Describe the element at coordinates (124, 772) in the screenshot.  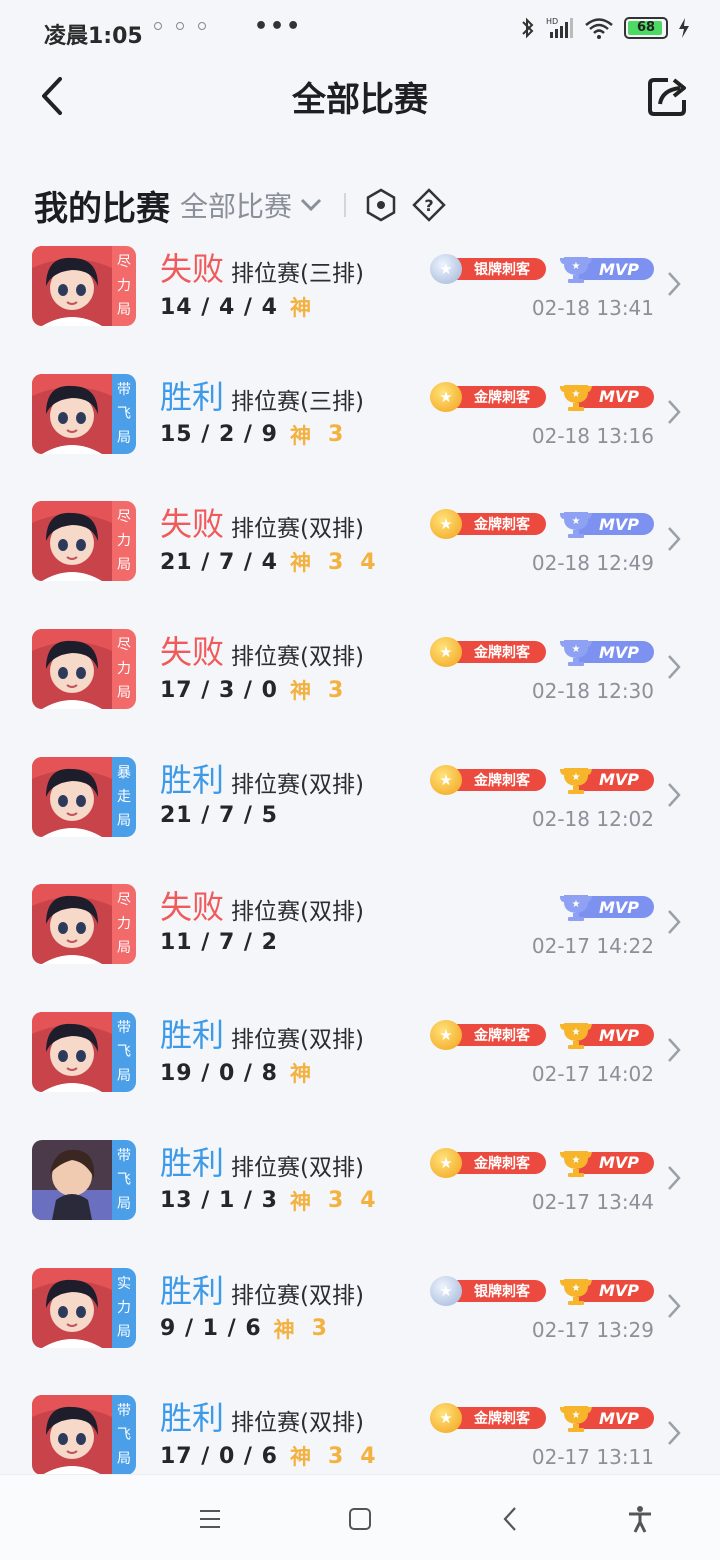
I see `game-tag-char: 暴` at that location.